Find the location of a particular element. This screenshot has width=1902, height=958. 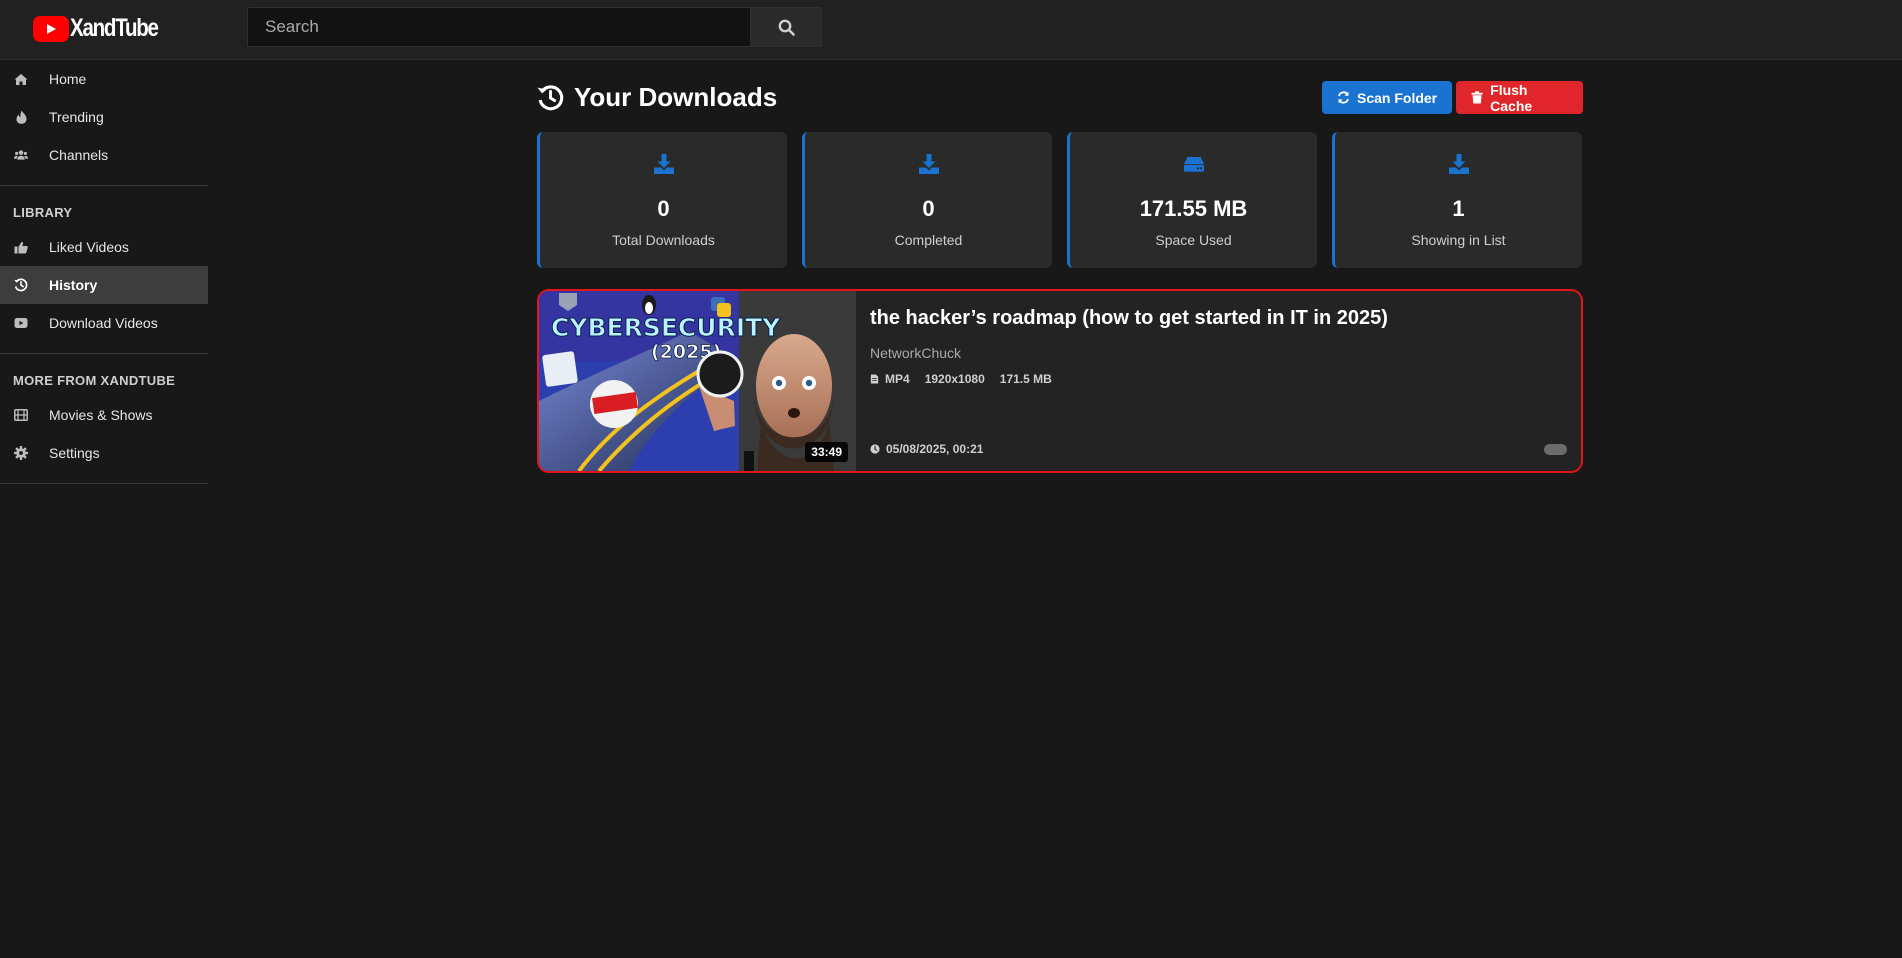

search-icon is located at coordinates (786, 27).